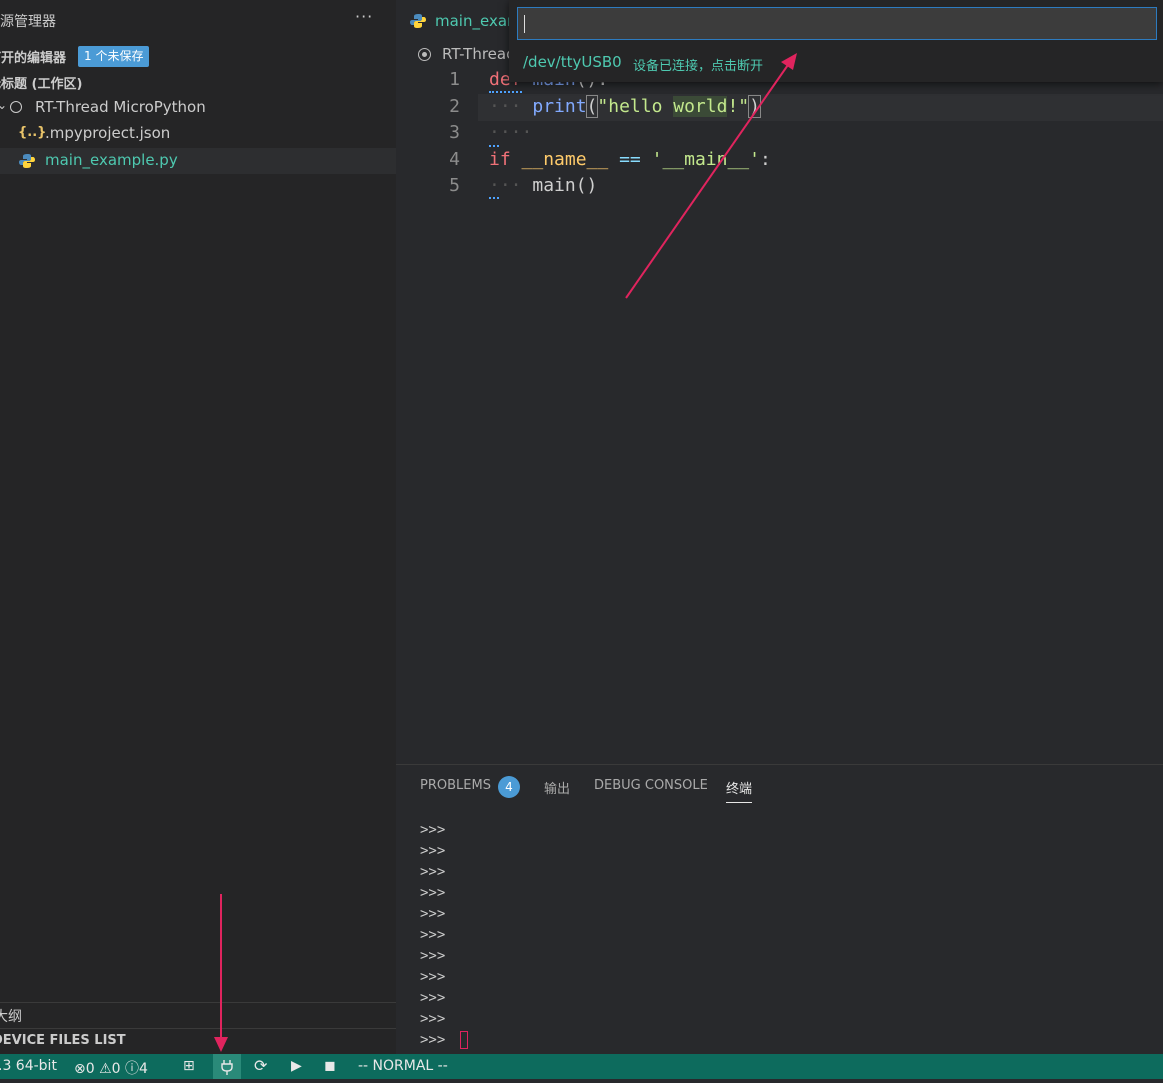 This screenshot has width=1163, height=1083. Describe the element at coordinates (260, 1065) in the screenshot. I see `sync-icon: ⟳` at that location.